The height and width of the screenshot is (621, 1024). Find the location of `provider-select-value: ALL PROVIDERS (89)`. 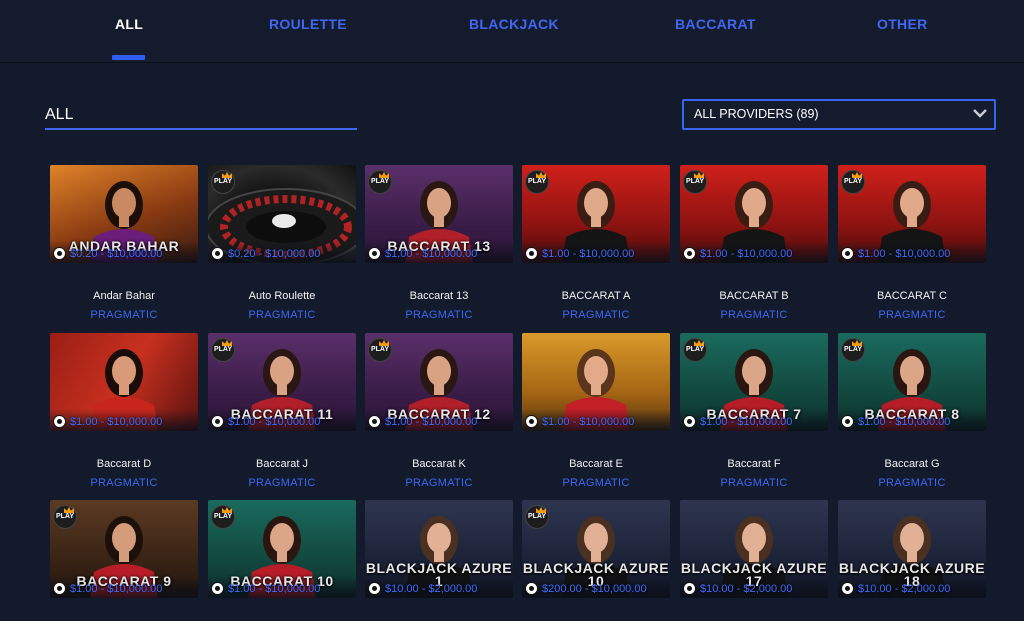

provider-select-value: ALL PROVIDERS (89) is located at coordinates (756, 114).